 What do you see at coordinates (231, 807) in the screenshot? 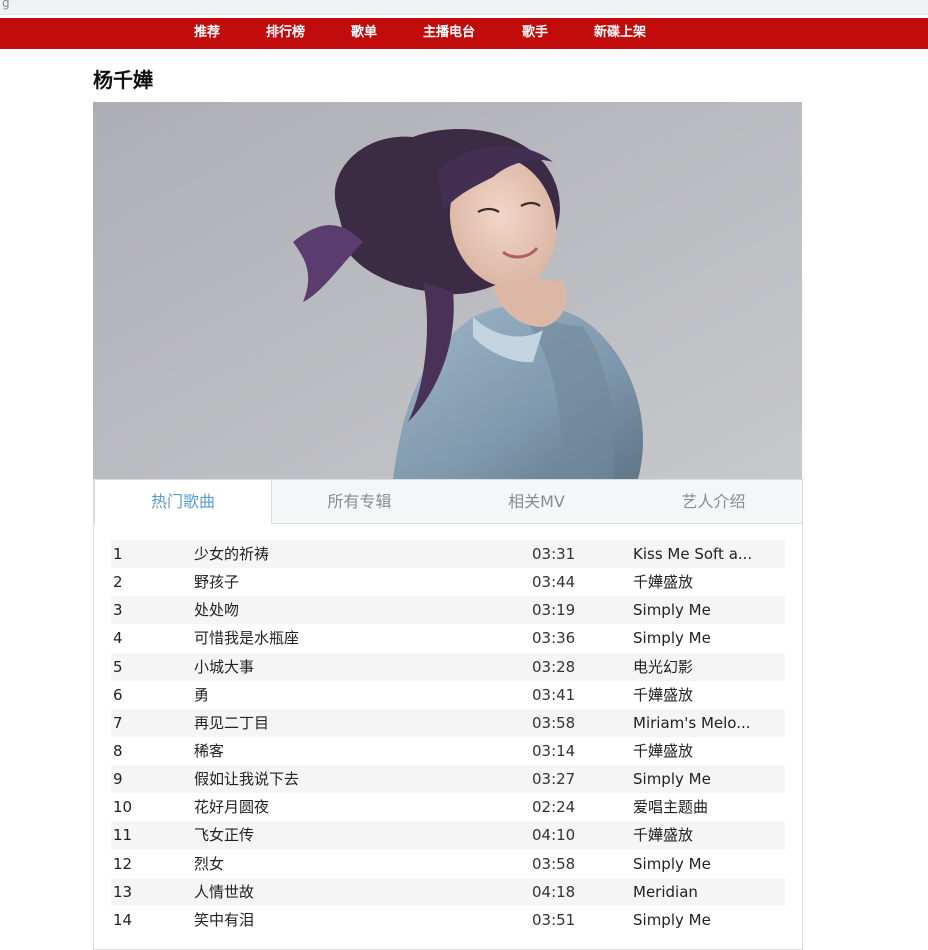
I see `song-title: 花好月圆夜` at bounding box center [231, 807].